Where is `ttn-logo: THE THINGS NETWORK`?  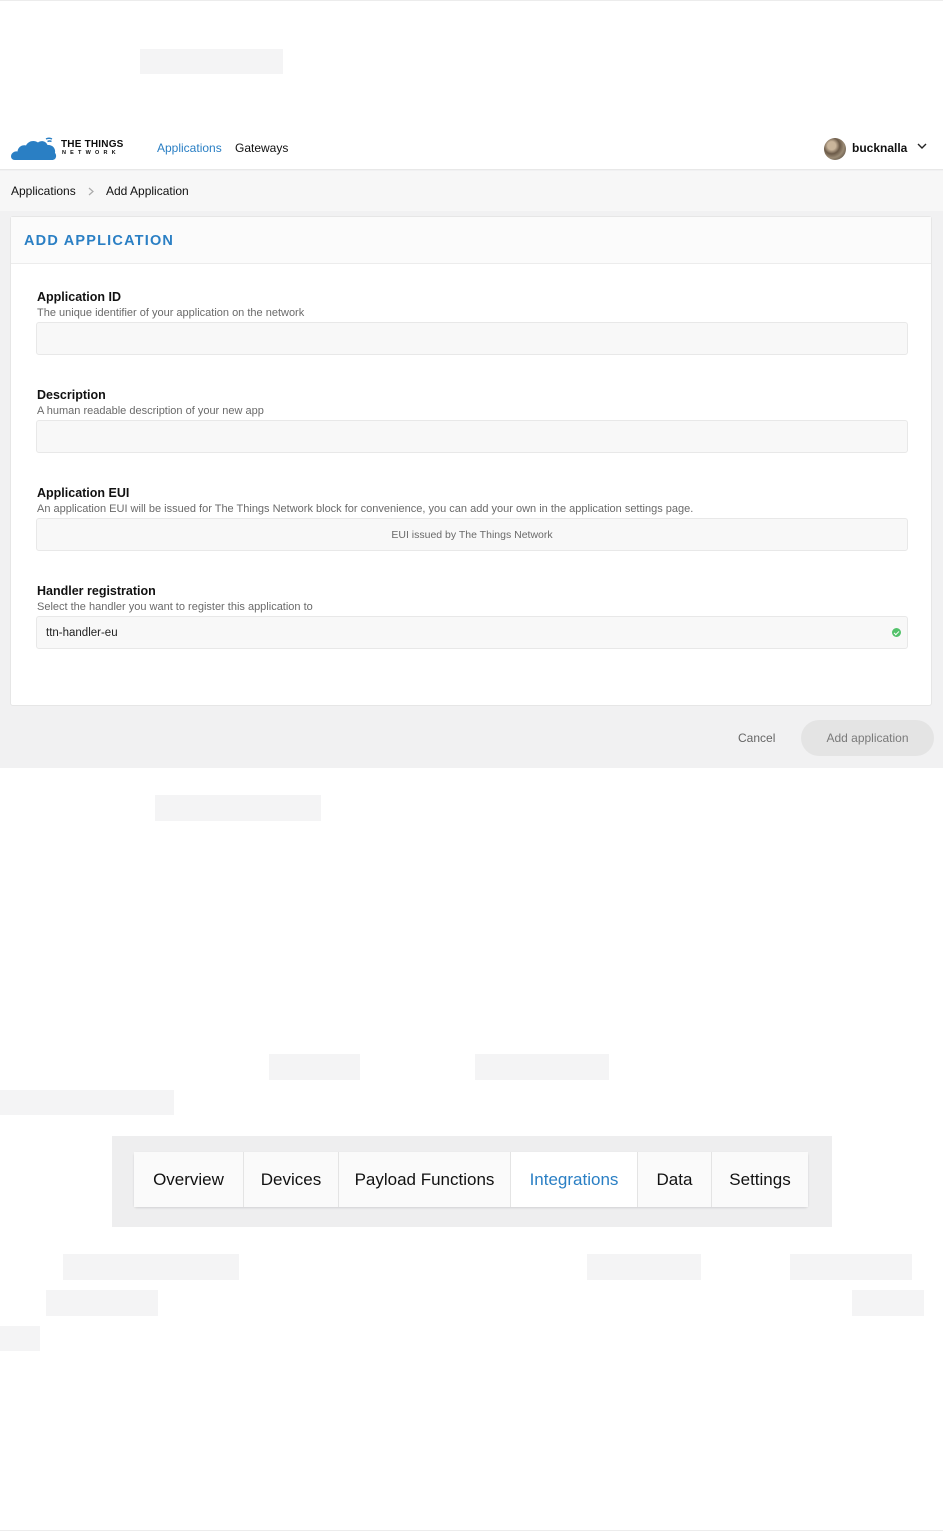
ttn-logo: THE THINGS NETWORK is located at coordinates (70, 149).